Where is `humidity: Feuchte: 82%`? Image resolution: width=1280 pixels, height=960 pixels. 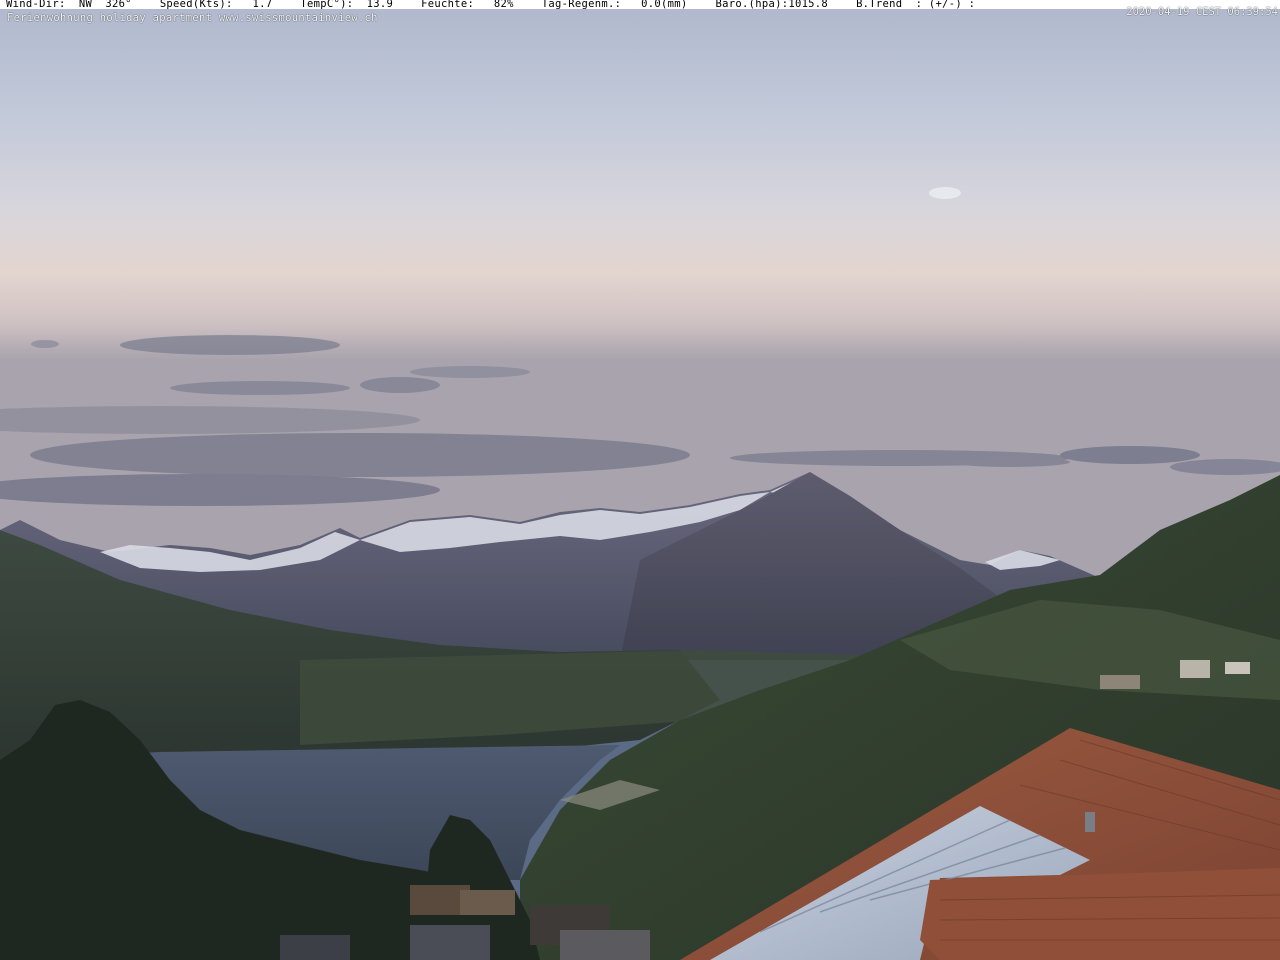 humidity: Feuchte: 82% is located at coordinates (467, 5).